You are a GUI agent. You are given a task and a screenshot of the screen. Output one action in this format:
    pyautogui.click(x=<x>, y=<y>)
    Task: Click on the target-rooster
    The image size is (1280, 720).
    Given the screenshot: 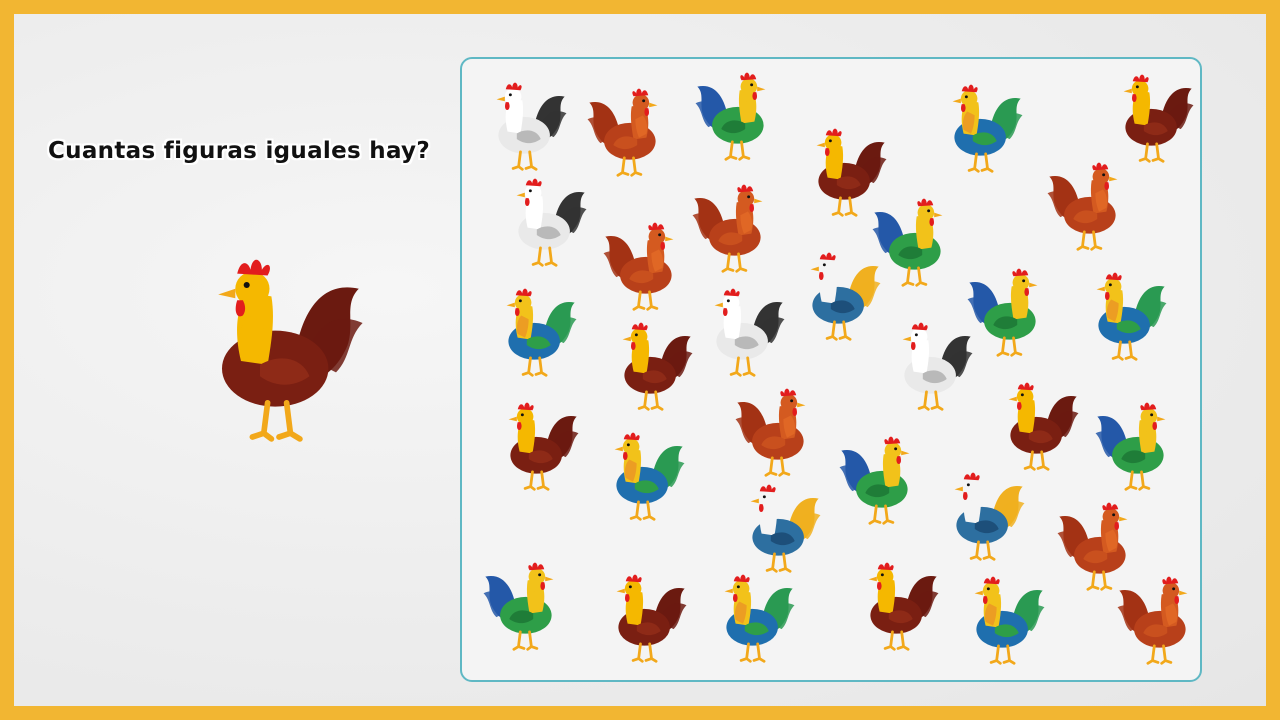 What is the action you would take?
    pyautogui.click(x=279, y=351)
    